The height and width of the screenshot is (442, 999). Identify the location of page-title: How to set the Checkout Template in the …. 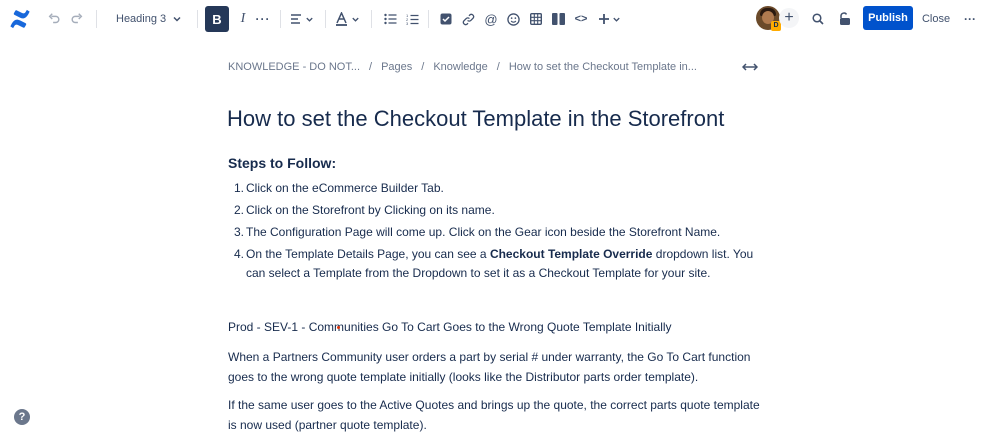
(475, 119).